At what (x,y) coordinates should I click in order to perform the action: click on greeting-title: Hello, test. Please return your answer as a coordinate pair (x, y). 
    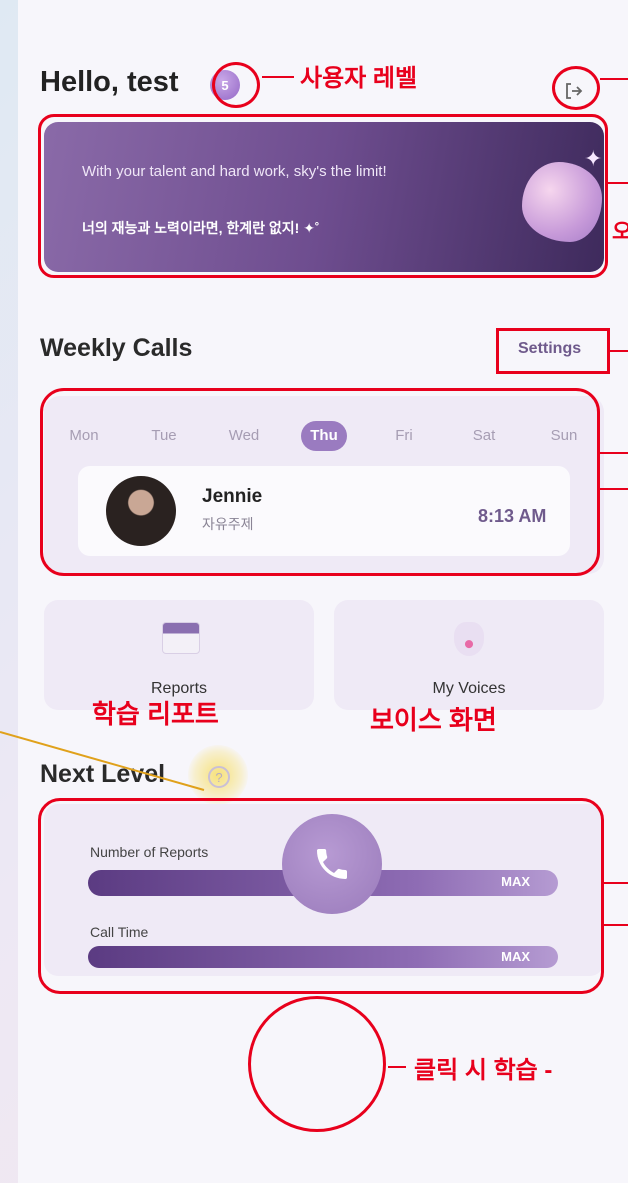
    Looking at the image, I should click on (109, 82).